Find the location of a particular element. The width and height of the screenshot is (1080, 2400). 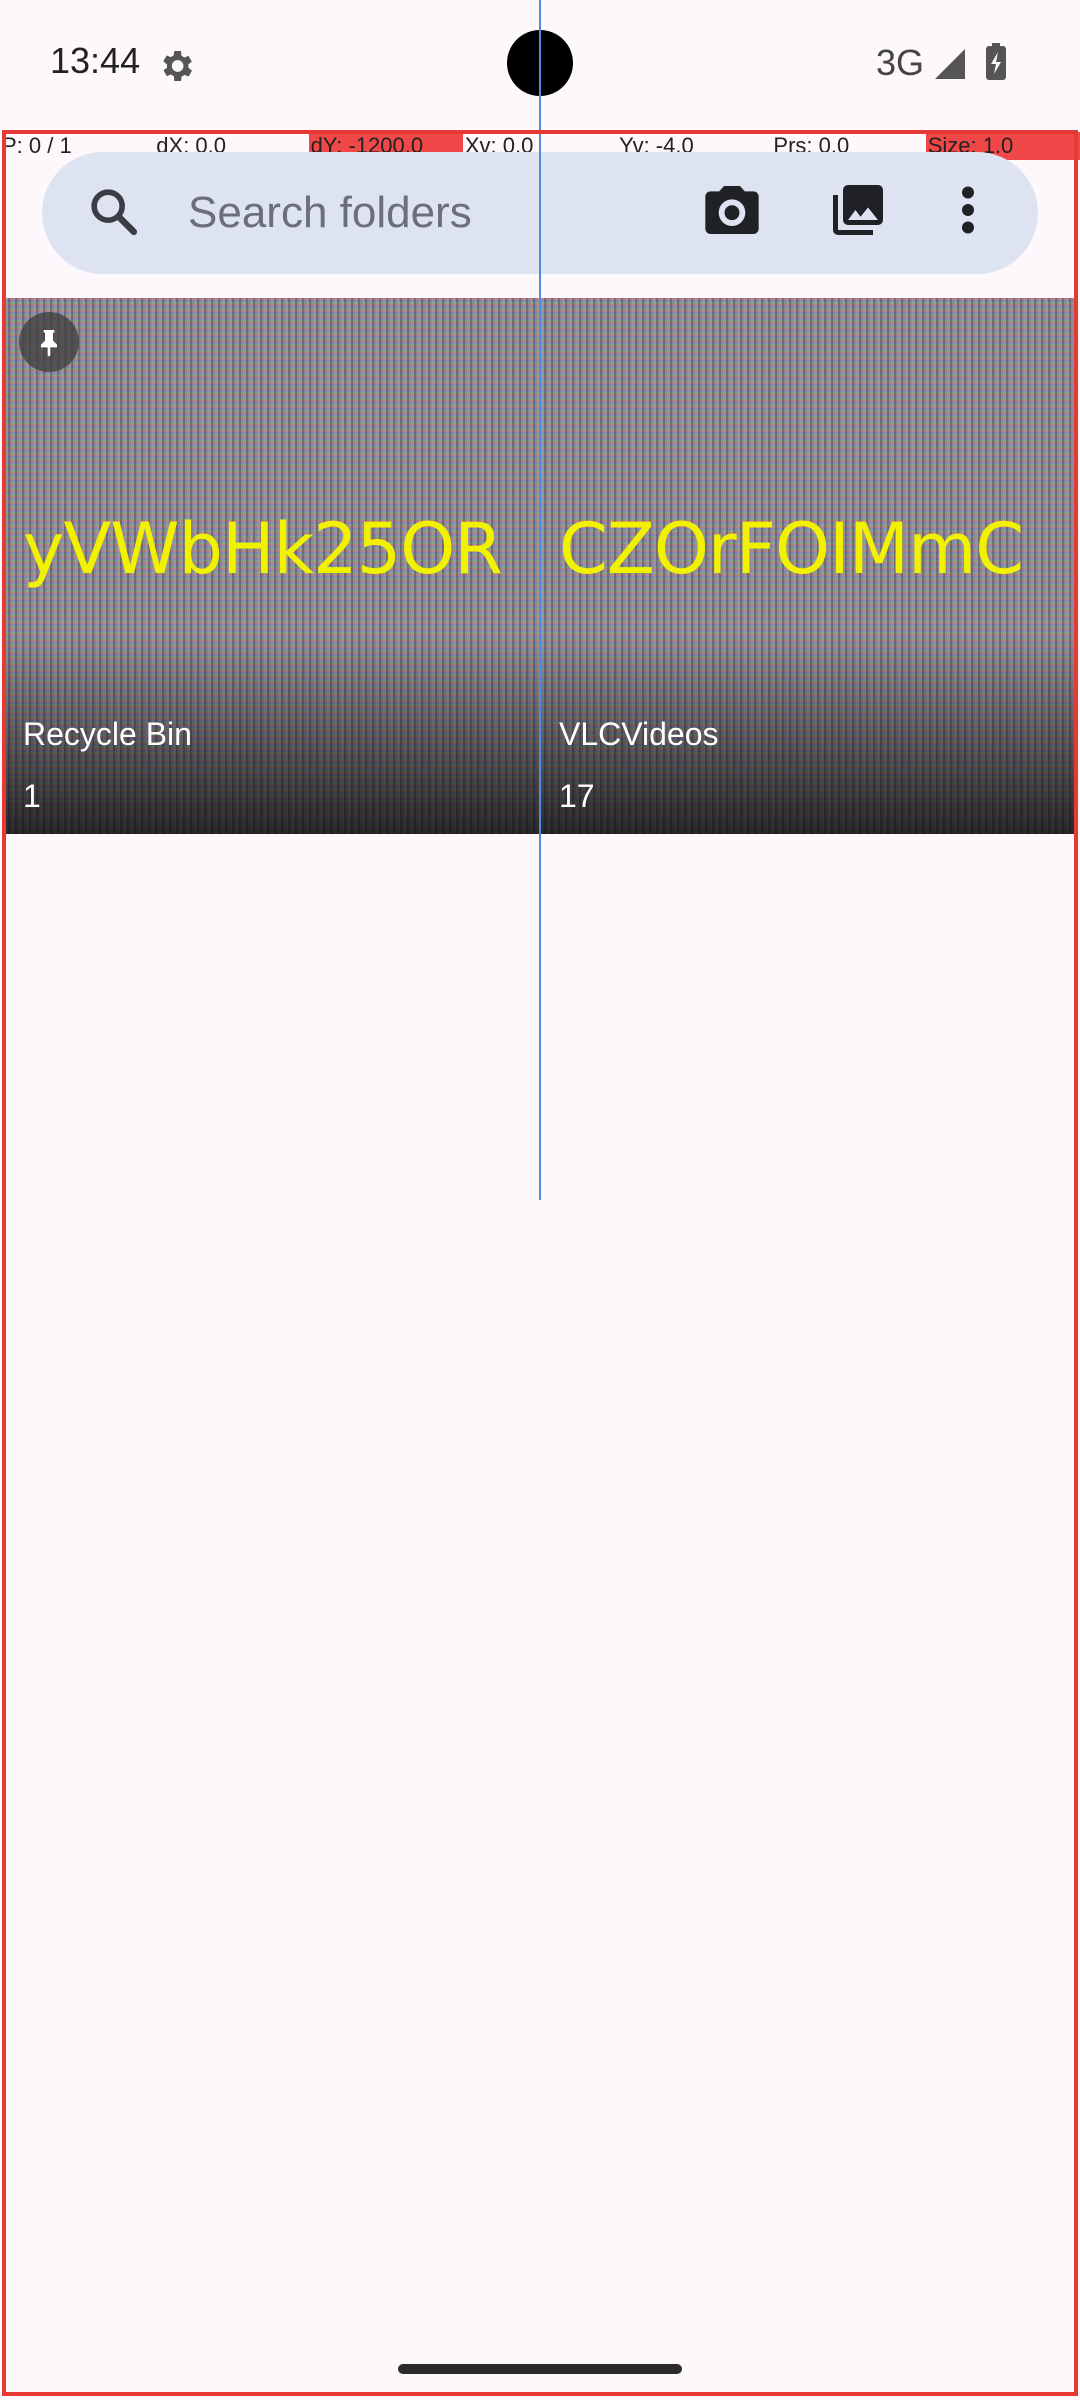

folder-card-vlcvideos: CZOrFOIMmC VLCVideos 17 is located at coordinates (809, 566).